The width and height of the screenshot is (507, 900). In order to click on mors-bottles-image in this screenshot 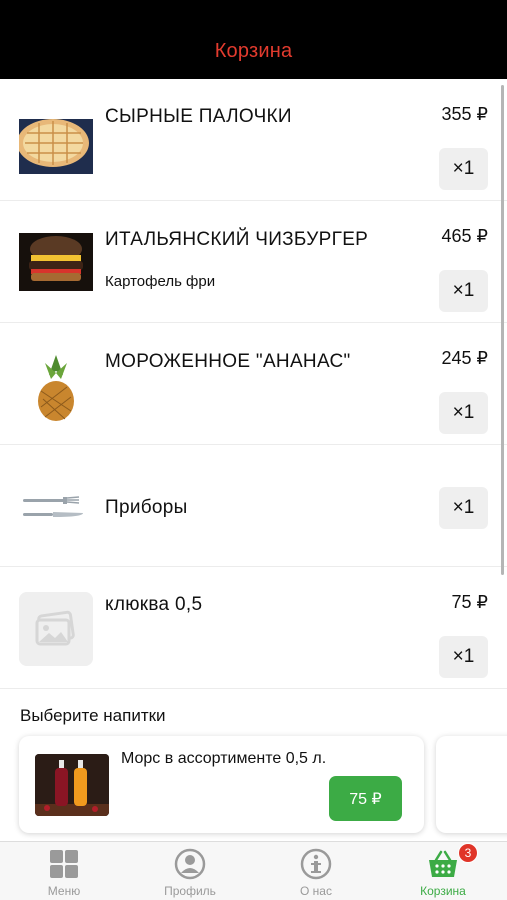, I will do `click(72, 785)`.